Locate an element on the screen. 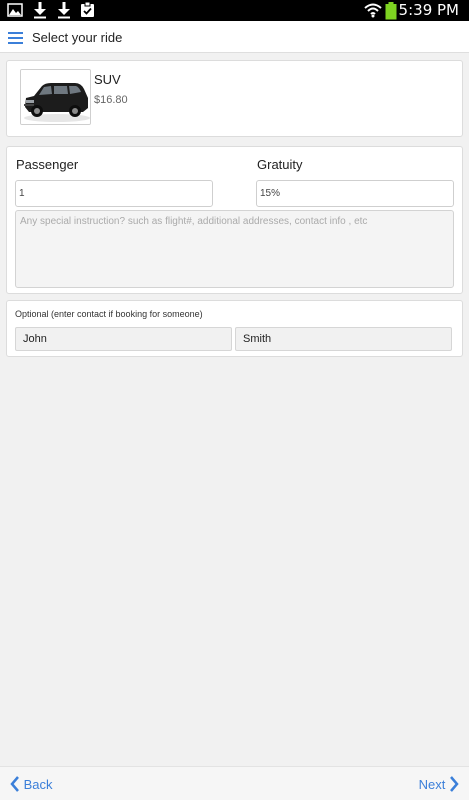  hamburger-menu-icon is located at coordinates (15, 38).